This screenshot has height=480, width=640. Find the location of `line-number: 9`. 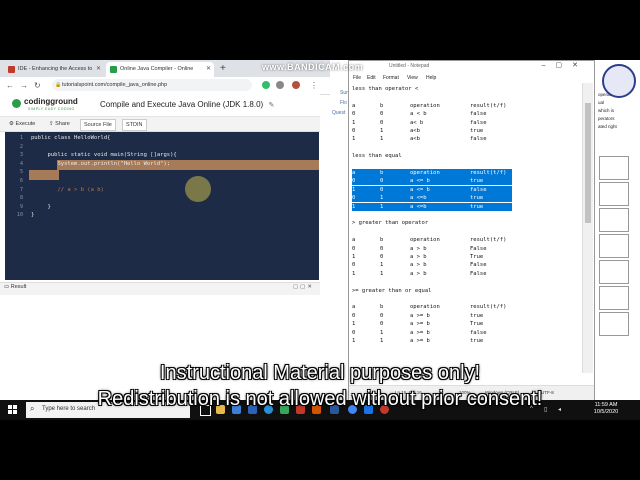

line-number: 9 is located at coordinates (21, 206).